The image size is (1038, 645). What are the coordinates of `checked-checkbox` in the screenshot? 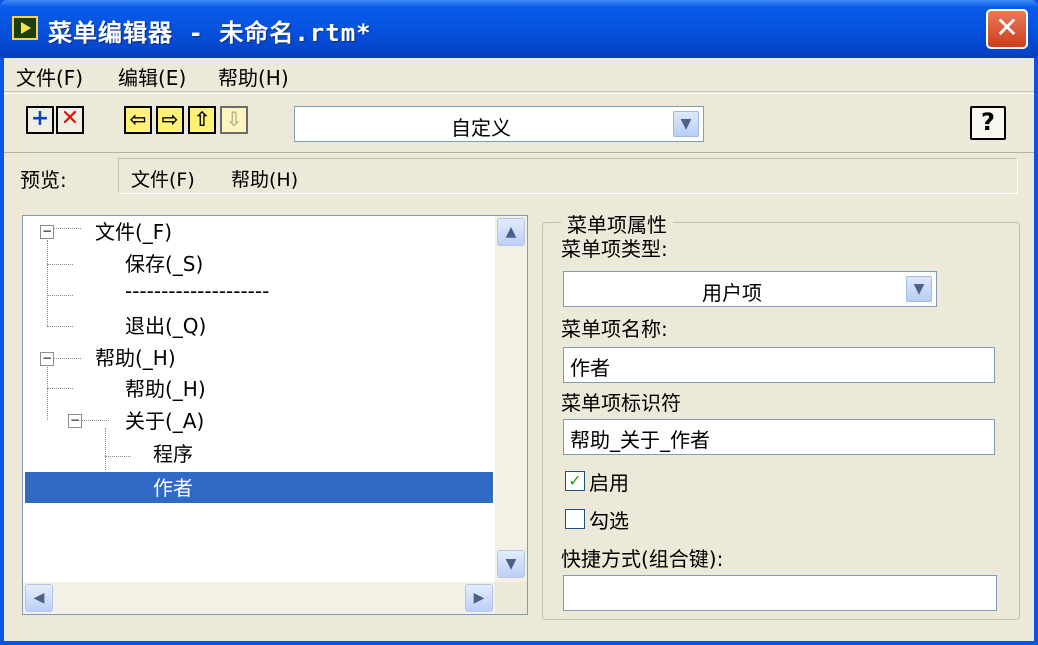 It's located at (575, 519).